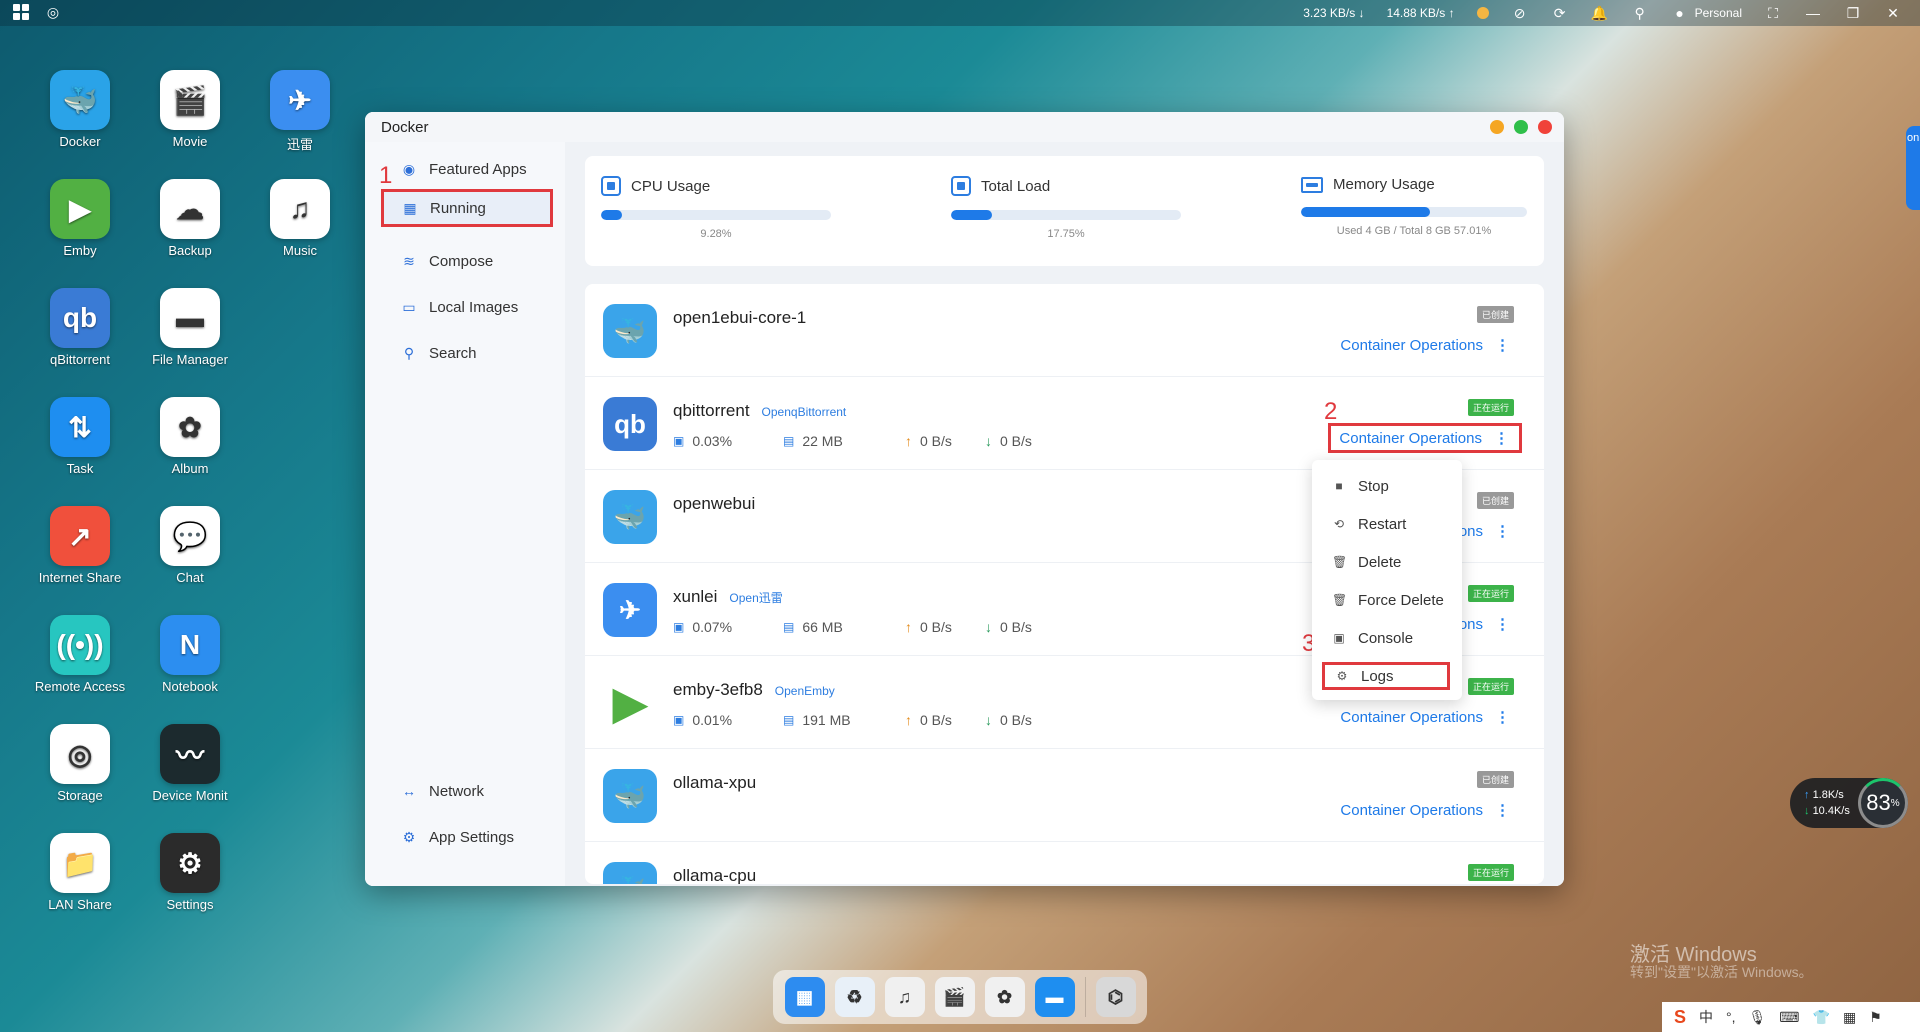 The width and height of the screenshot is (1920, 1032). Describe the element at coordinates (190, 318) in the screenshot. I see `app-icon: ▬` at that location.